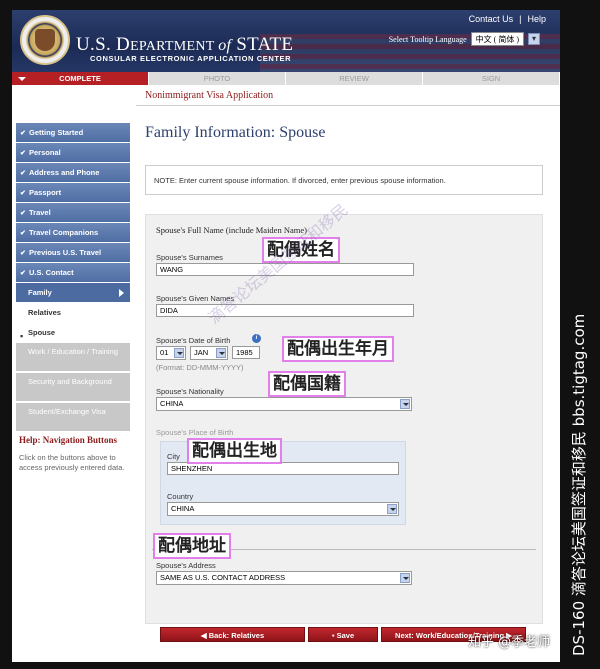 This screenshot has width=600, height=669. I want to click on progress-bar: COMPLETE PHOTO REVIEW SIGN, so click(286, 78).